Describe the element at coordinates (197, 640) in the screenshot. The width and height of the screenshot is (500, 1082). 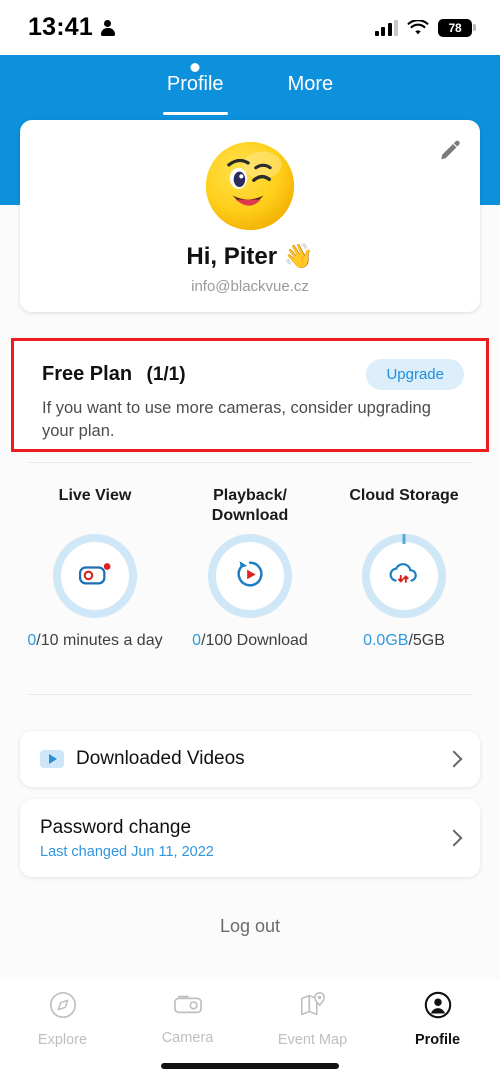
I see `stat-playback-used: 0` at that location.